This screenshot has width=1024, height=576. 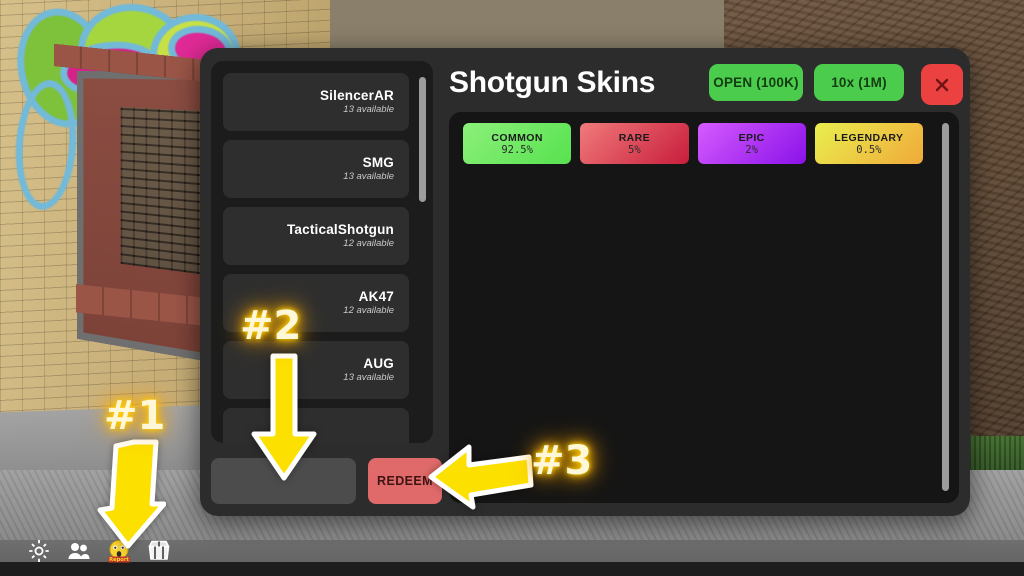 I want to click on open-button: OPEN (100K), so click(x=756, y=82).